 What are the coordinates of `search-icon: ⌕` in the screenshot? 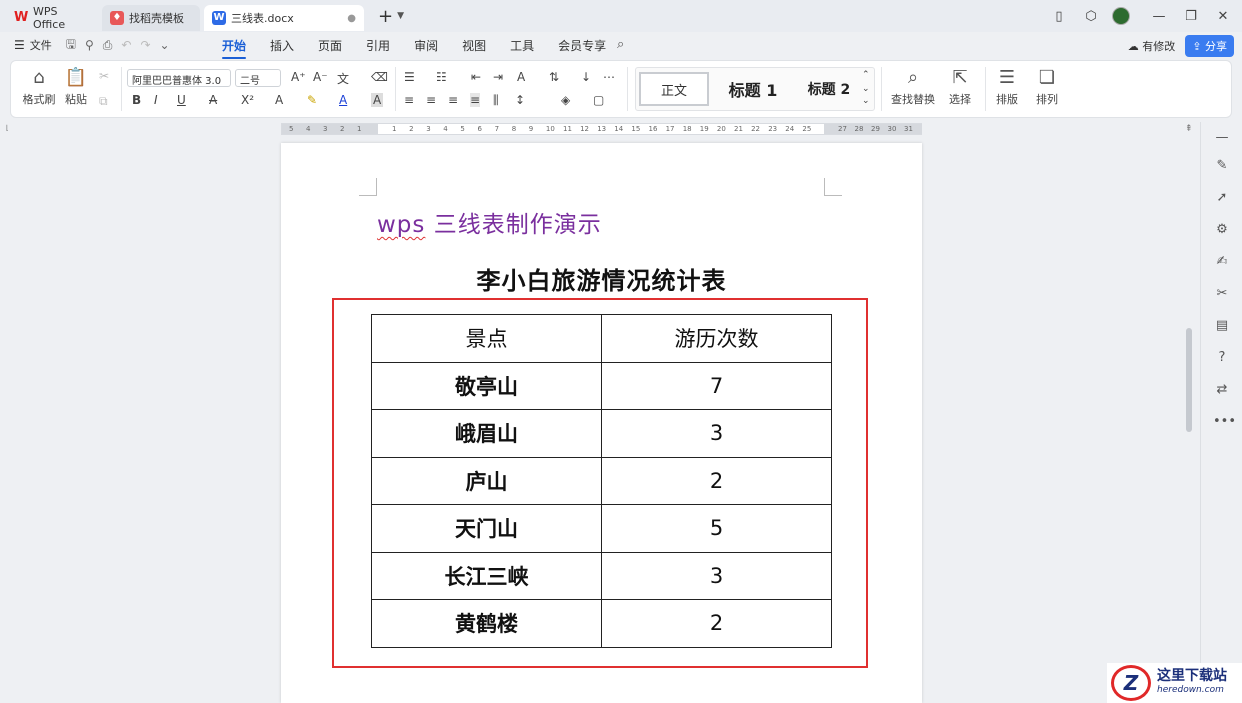 It's located at (620, 44).